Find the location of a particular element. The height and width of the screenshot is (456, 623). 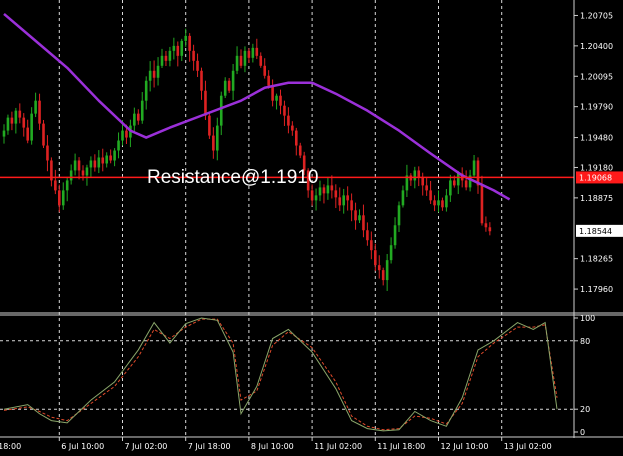

y-tick-label: 1.19480 is located at coordinates (596, 138).